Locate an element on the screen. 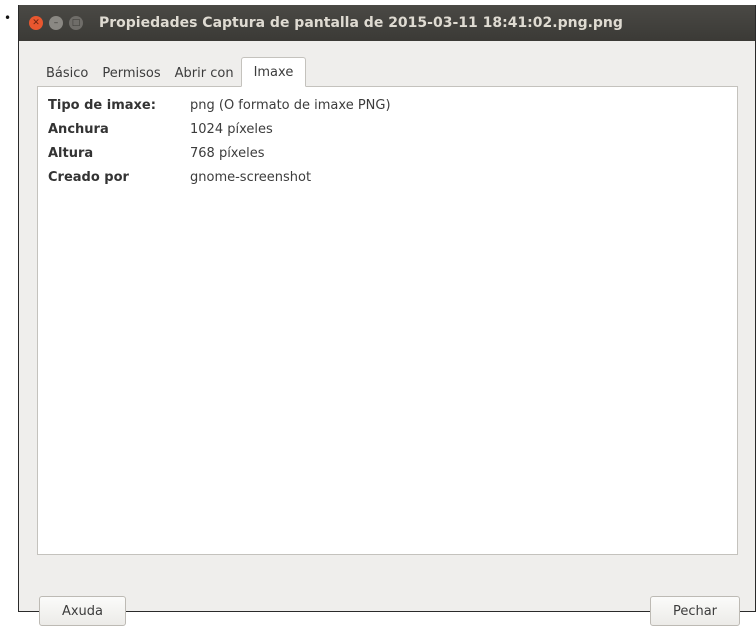  property-row: Anchura 1024 píxeles is located at coordinates (160, 129).